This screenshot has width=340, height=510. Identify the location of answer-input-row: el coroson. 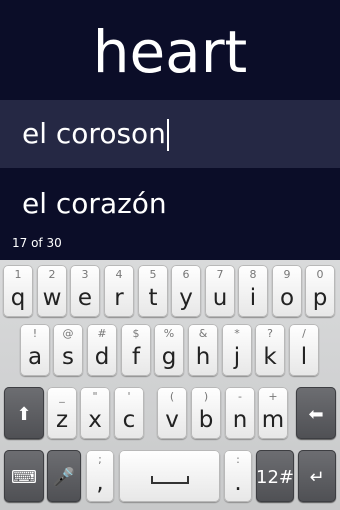
(170, 134).